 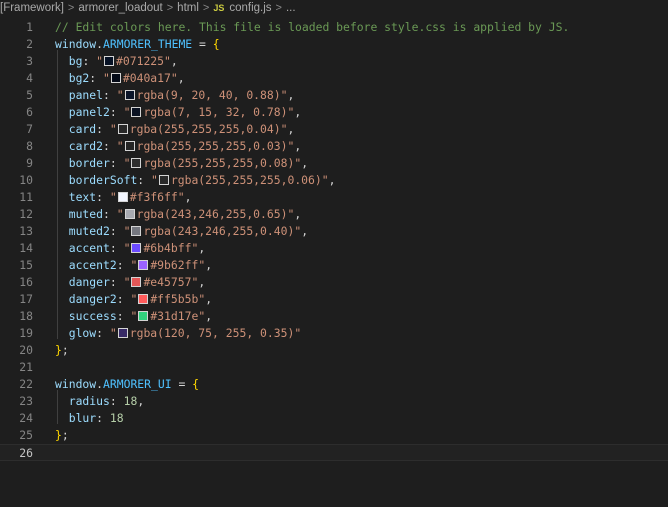 I want to click on code-line: 8 card2: " rgba(255,255,255,0.03)",, so click(x=334, y=146).